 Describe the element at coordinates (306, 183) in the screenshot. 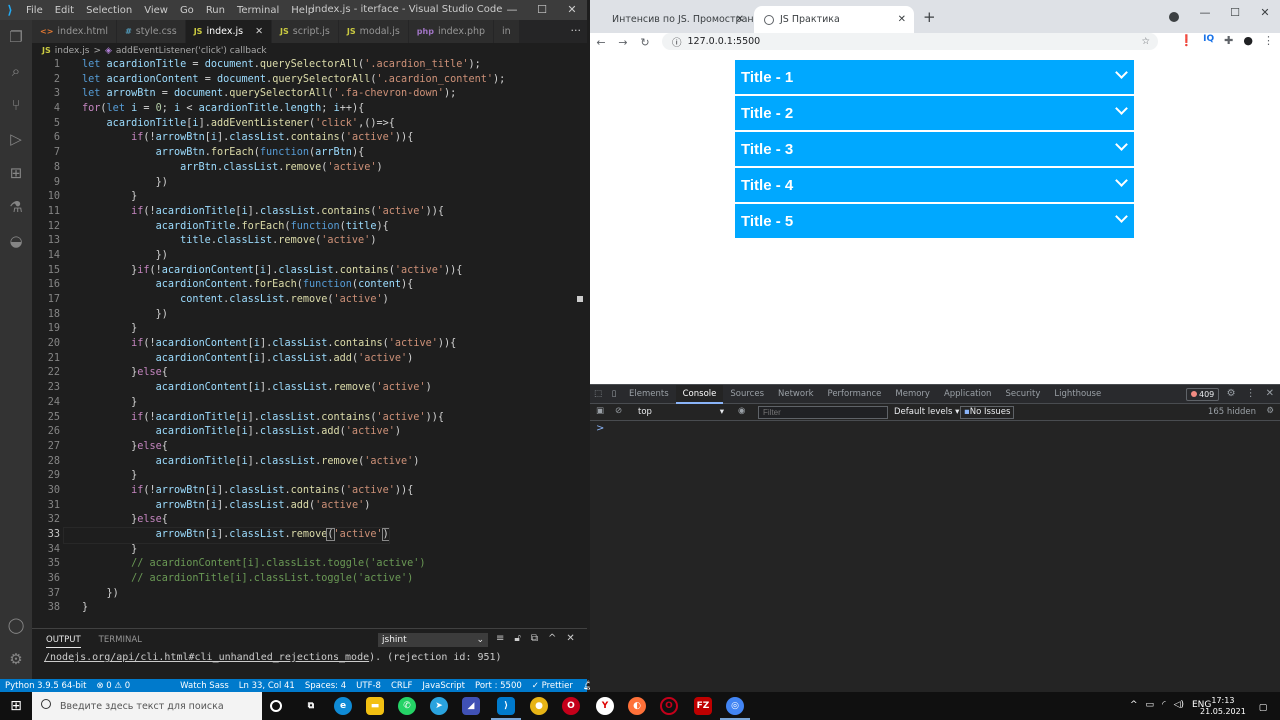

I see `code-line: 9 })` at that location.